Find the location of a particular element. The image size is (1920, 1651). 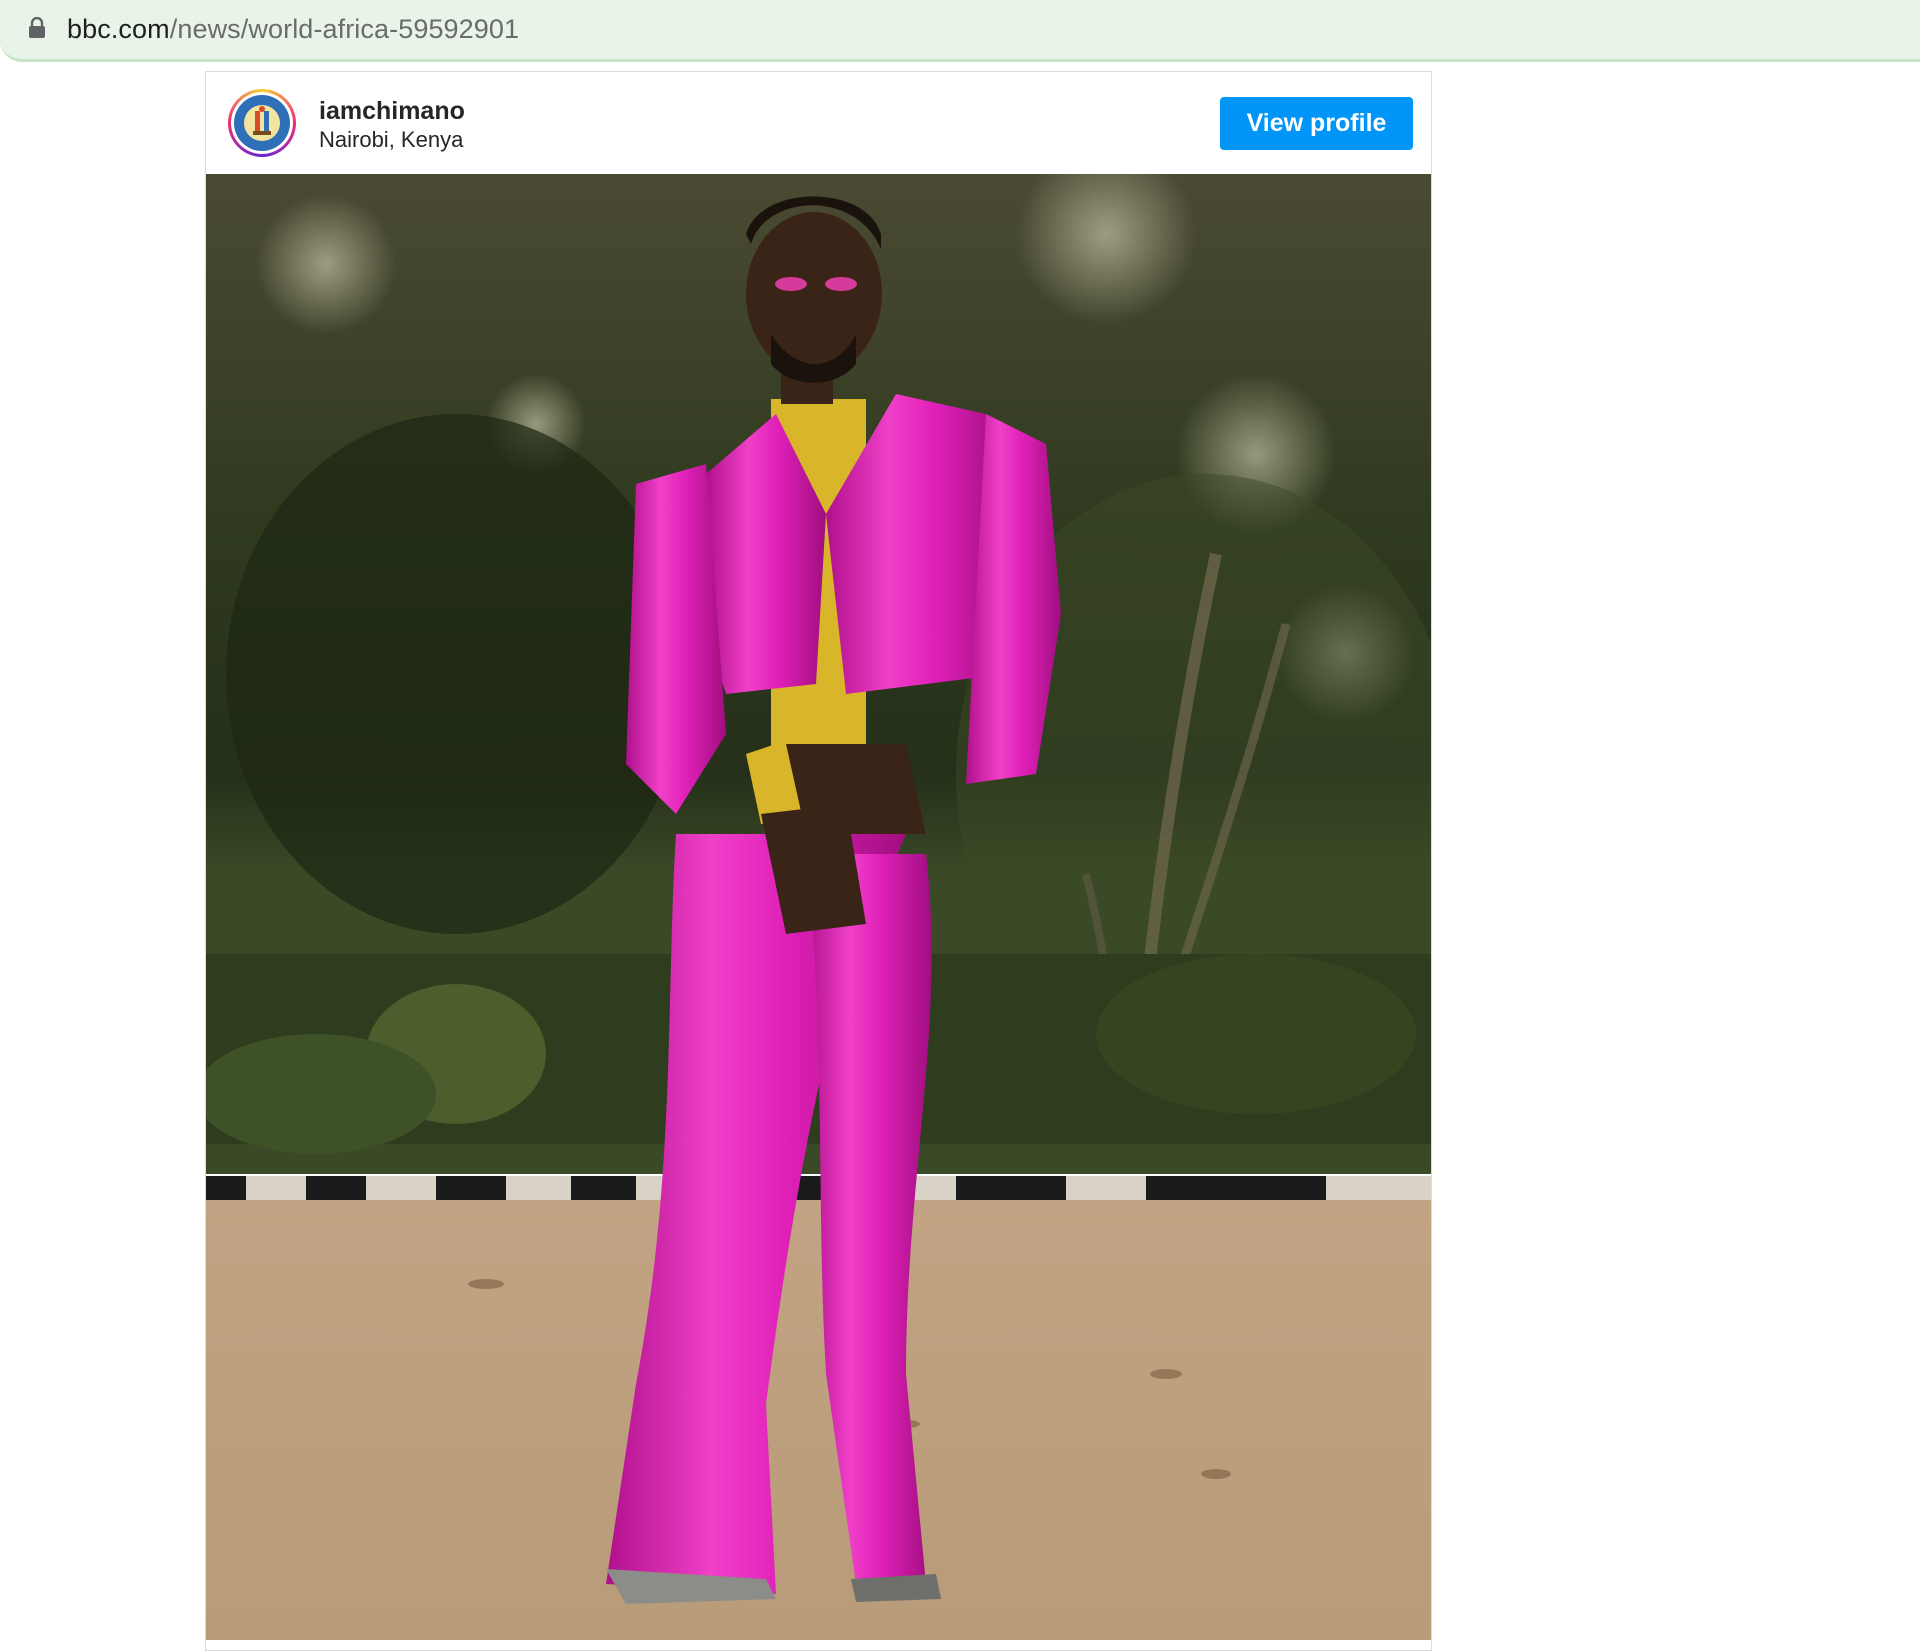

profile-avatar-icon is located at coordinates (262, 123).